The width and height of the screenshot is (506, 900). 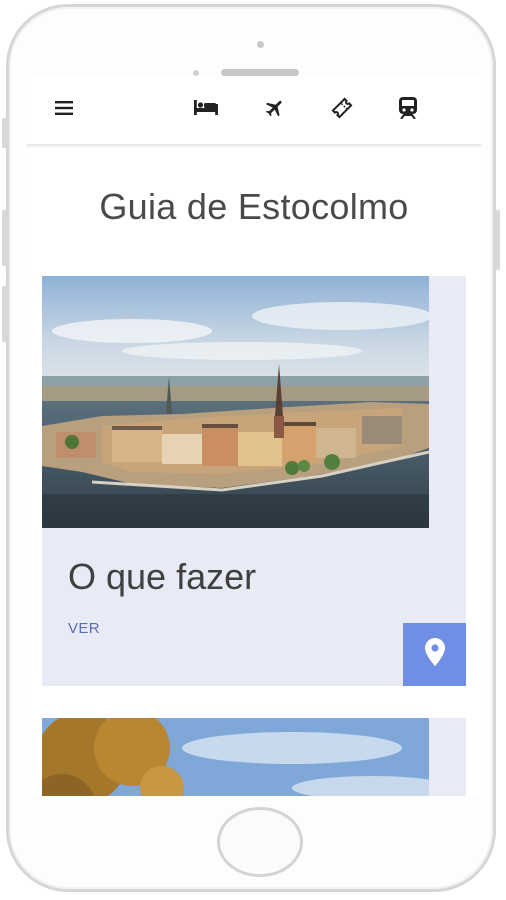 I want to click on page-title: Guia de Estocolmo, so click(x=254, y=206).